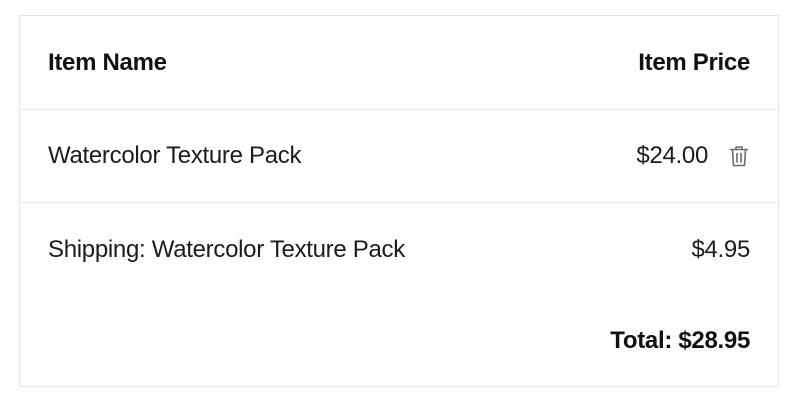 The height and width of the screenshot is (402, 800). What do you see at coordinates (720, 249) in the screenshot?
I see `item-price: $4.95` at bounding box center [720, 249].